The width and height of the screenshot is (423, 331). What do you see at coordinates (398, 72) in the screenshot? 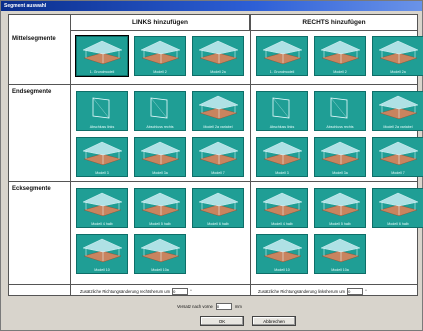
I see `tile-caption: Modell 2a` at bounding box center [398, 72].